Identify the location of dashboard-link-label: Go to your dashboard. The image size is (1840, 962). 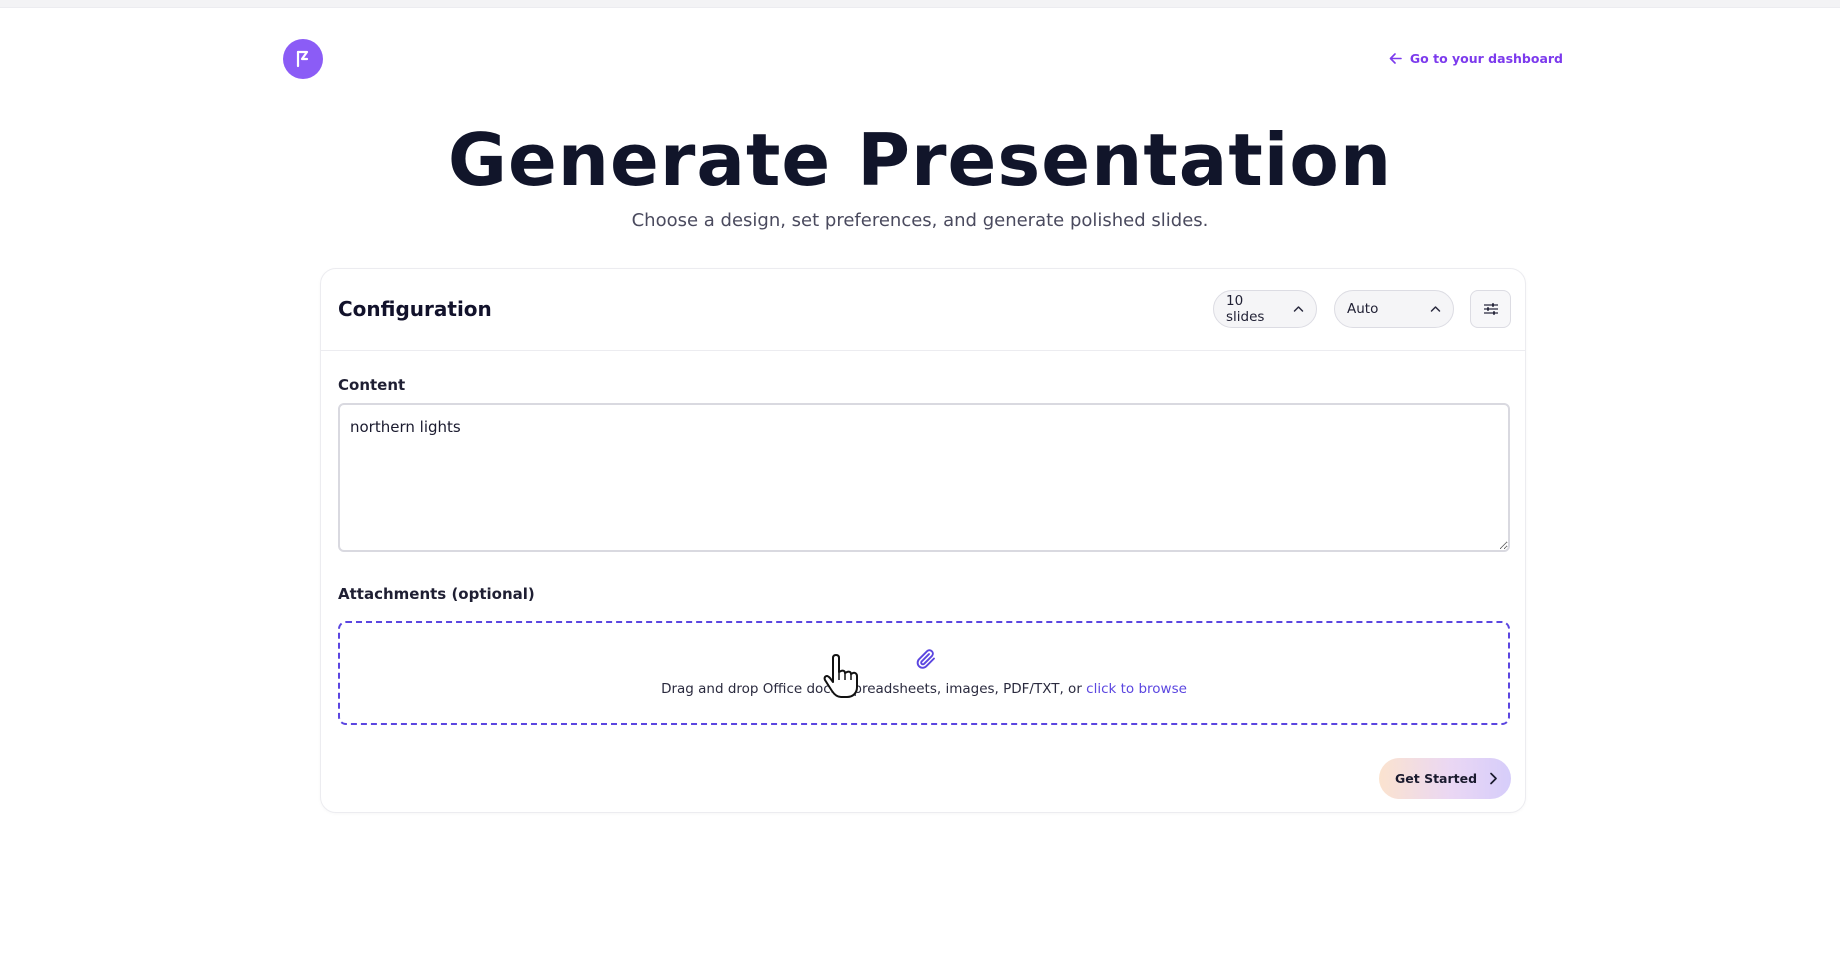
(1486, 58).